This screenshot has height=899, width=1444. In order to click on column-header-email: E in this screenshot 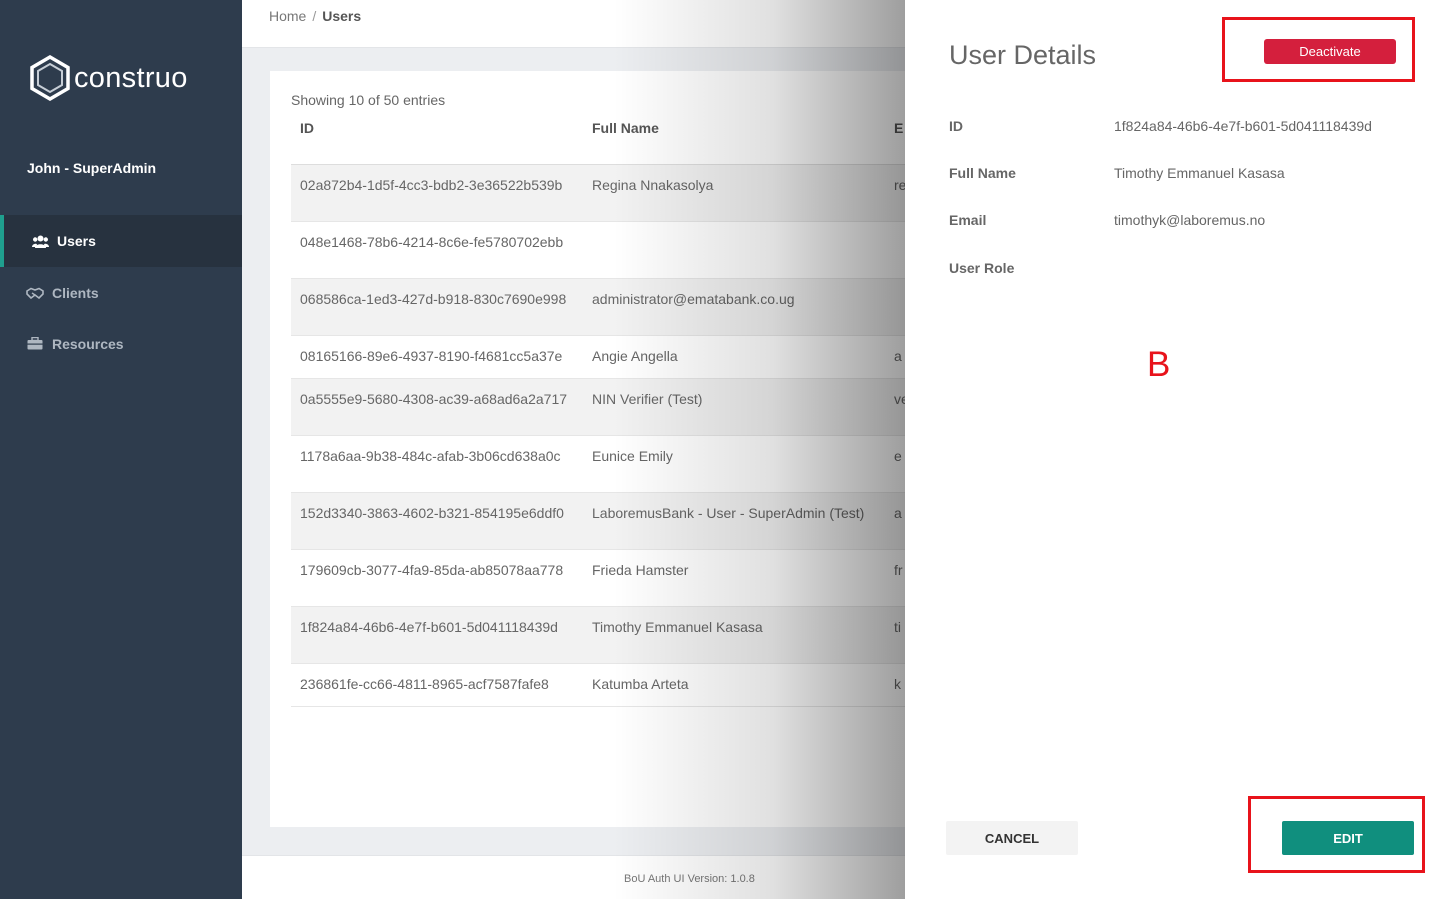, I will do `click(895, 138)`.